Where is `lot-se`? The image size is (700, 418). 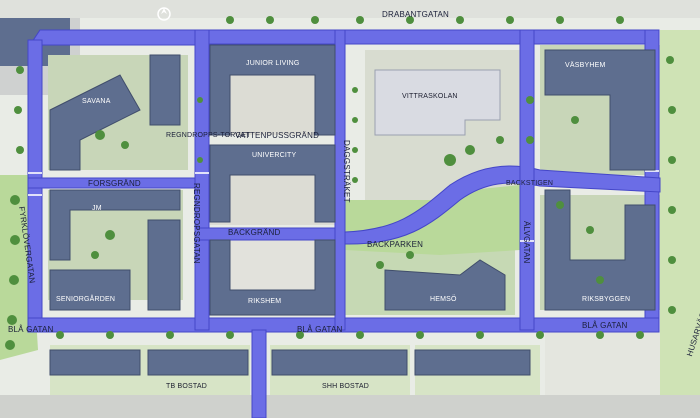
lot-se is located at coordinates (602, 362).